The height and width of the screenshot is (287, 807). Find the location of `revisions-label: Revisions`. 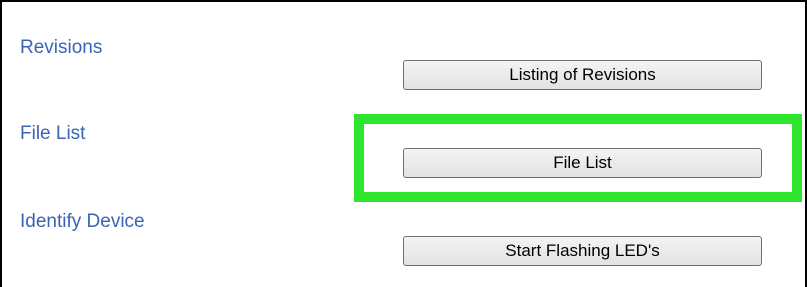

revisions-label: Revisions is located at coordinates (61, 47).